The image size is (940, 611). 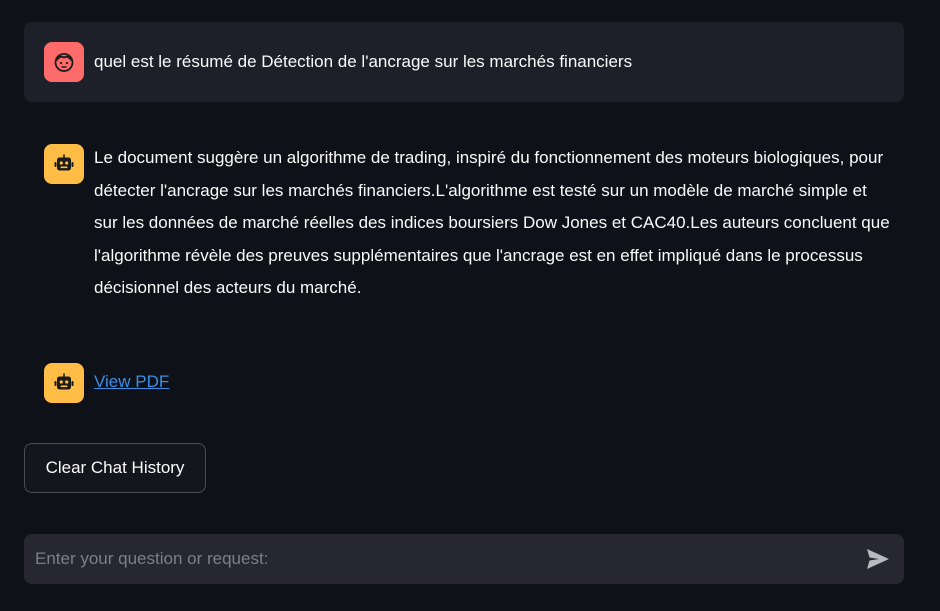 I want to click on user-avatar, so click(x=64, y=62).